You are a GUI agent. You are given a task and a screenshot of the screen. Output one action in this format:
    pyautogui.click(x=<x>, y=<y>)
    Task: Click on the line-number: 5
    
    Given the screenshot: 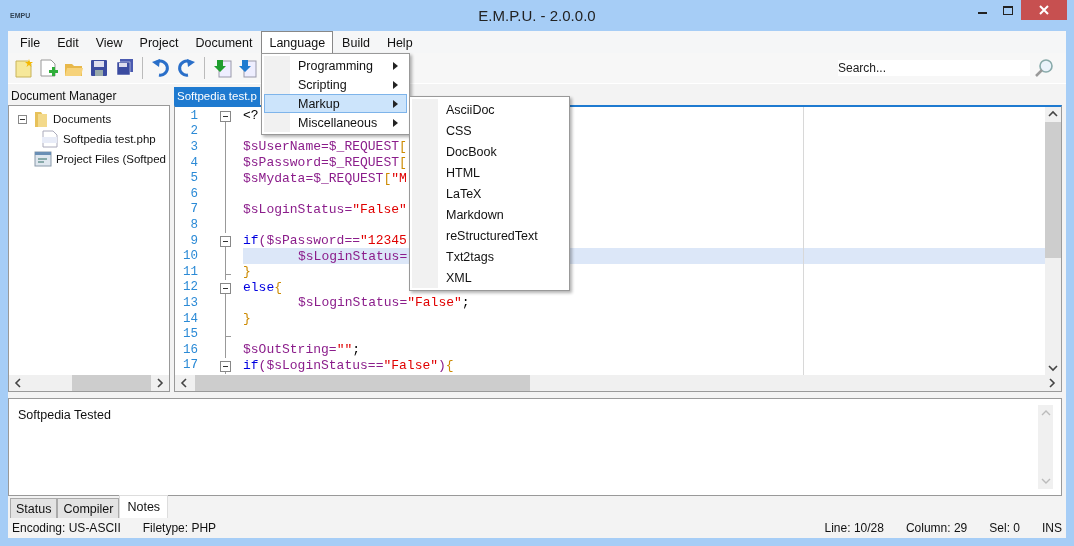 What is the action you would take?
    pyautogui.click(x=194, y=178)
    